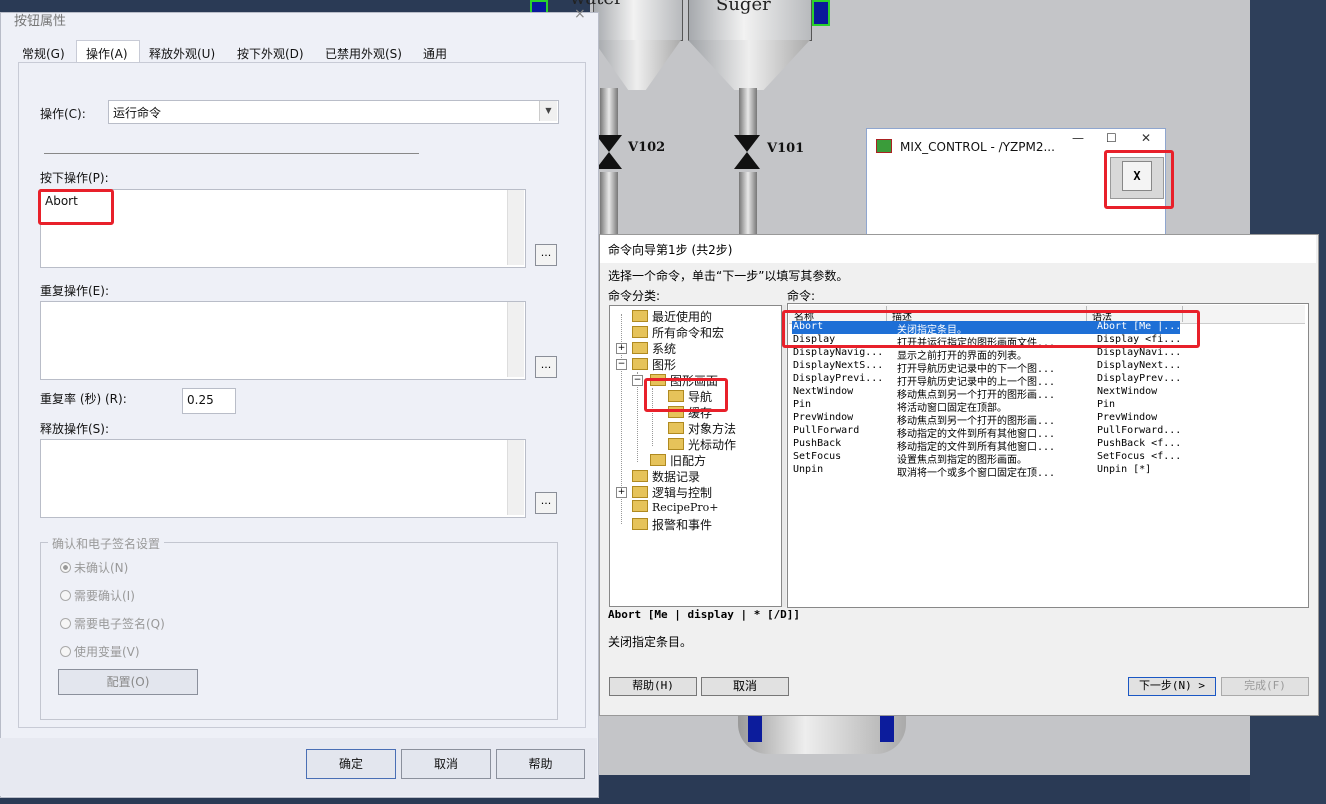 The height and width of the screenshot is (804, 1326). I want to click on tree-label: 数据记录, so click(676, 477).